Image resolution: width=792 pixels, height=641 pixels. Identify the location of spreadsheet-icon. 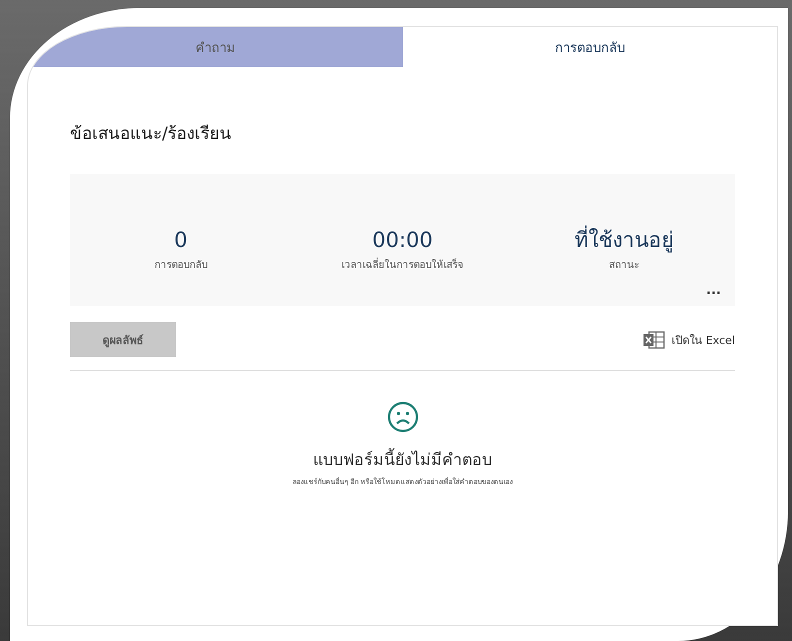
(654, 339).